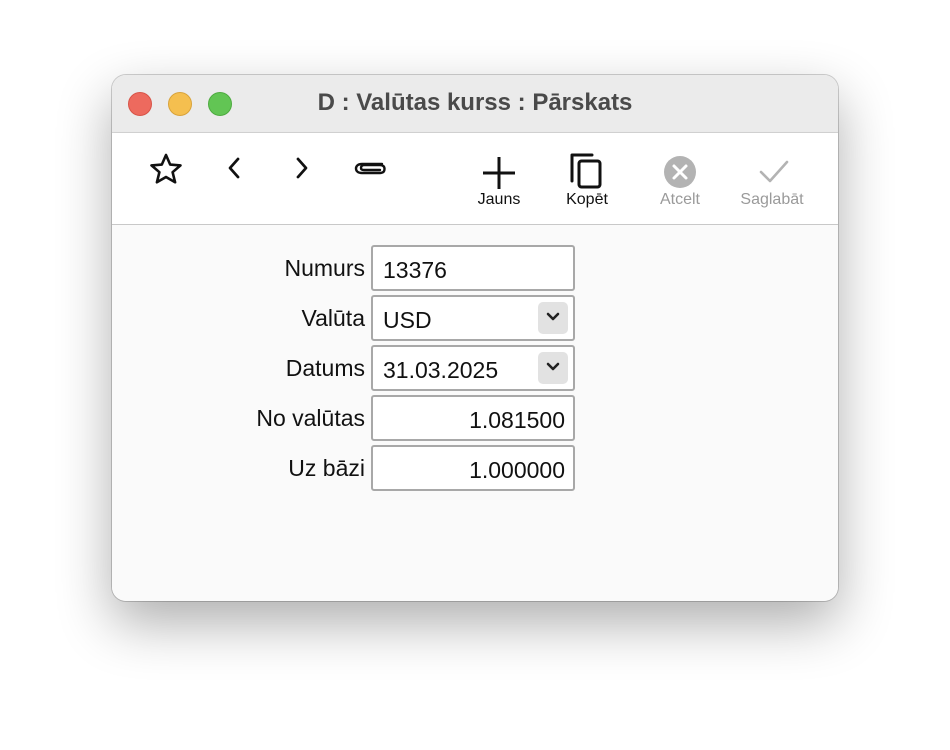 This screenshot has width=950, height=750. Describe the element at coordinates (370, 168) in the screenshot. I see `paperclip-icon` at that location.